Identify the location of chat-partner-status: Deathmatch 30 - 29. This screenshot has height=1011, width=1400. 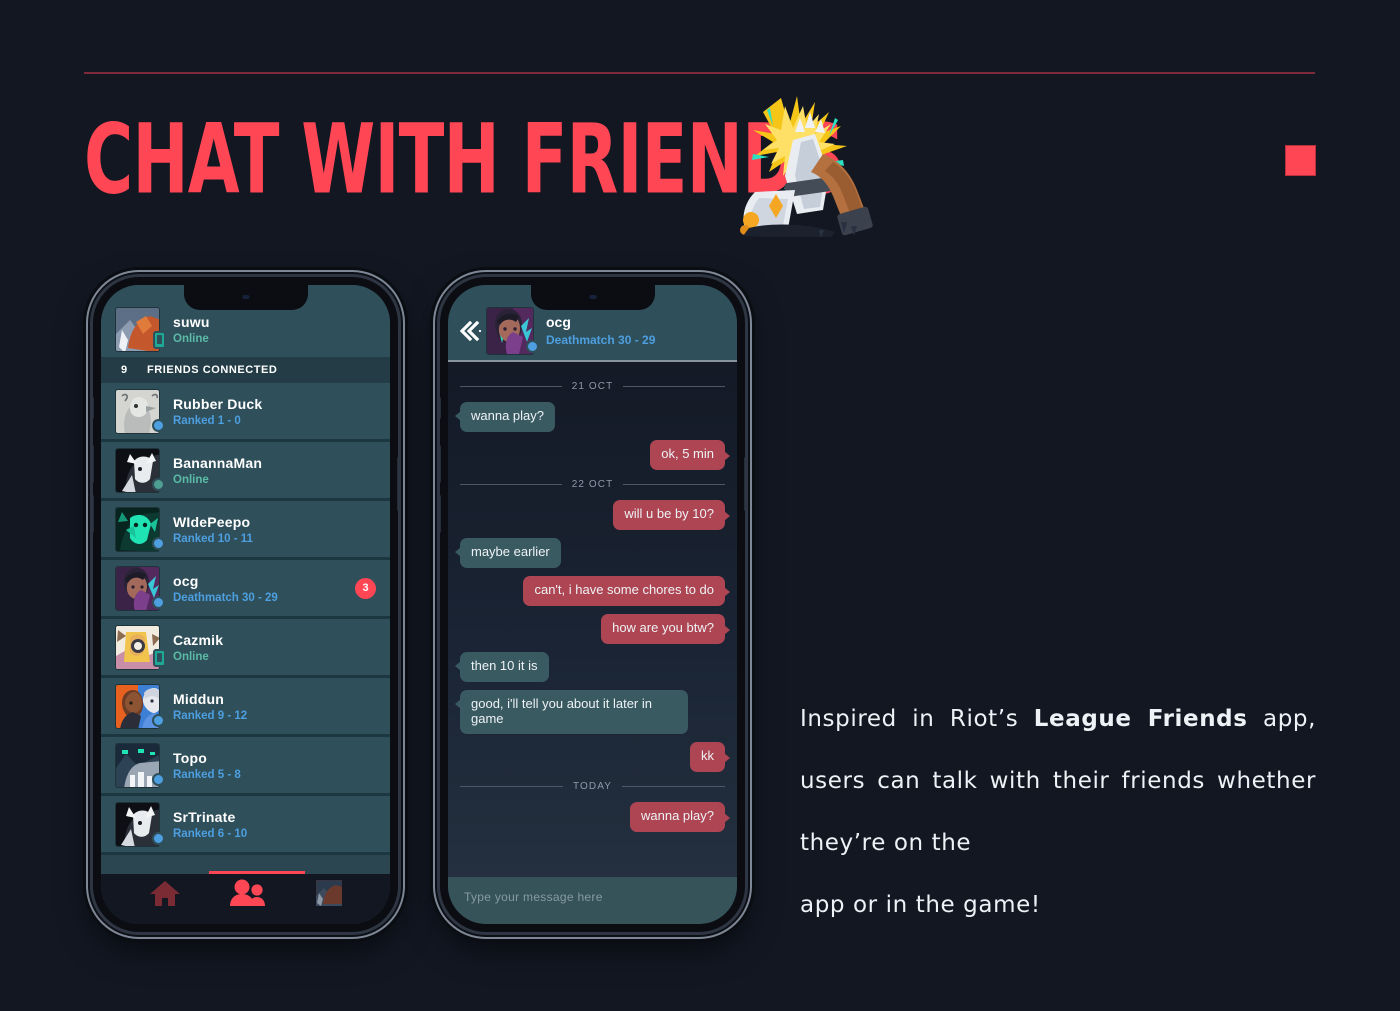
(601, 340).